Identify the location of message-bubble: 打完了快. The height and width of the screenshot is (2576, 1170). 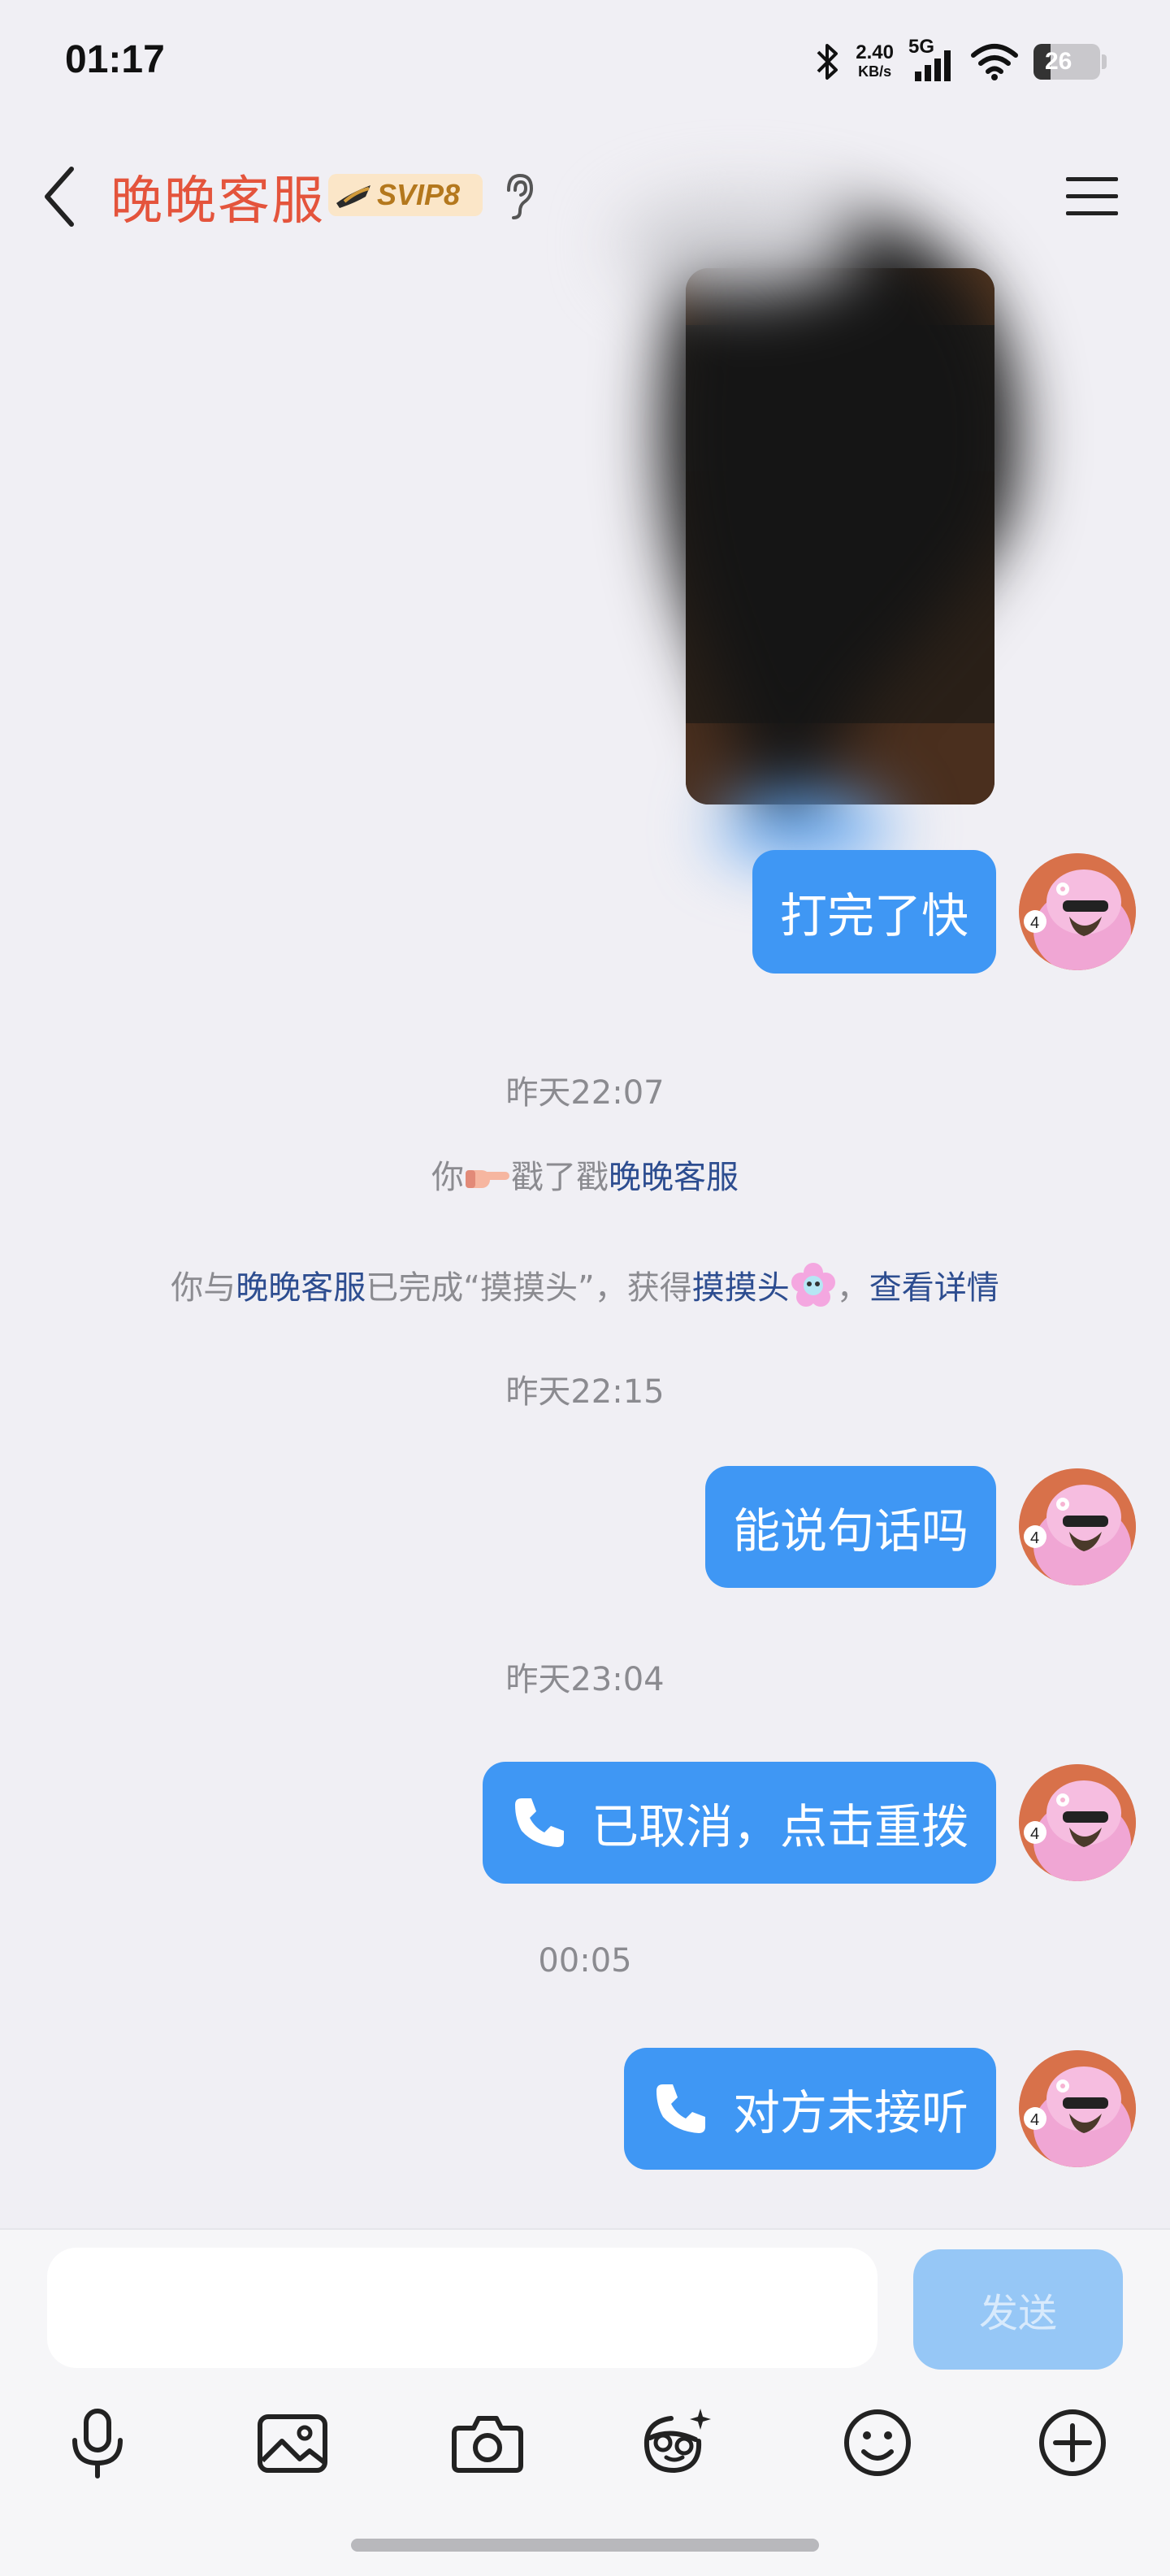
(874, 912).